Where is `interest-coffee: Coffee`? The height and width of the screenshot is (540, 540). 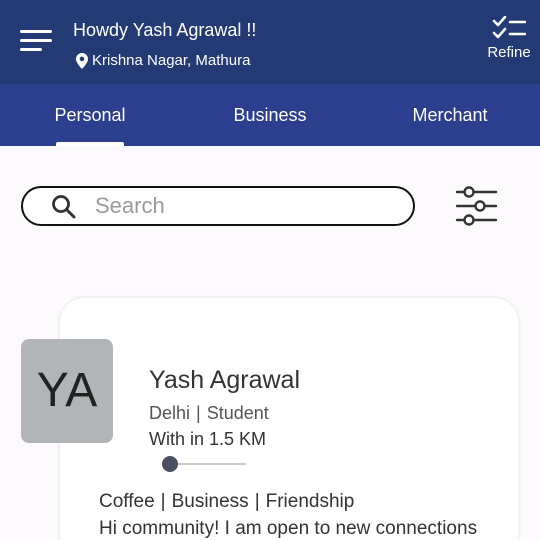
interest-coffee: Coffee is located at coordinates (127, 501).